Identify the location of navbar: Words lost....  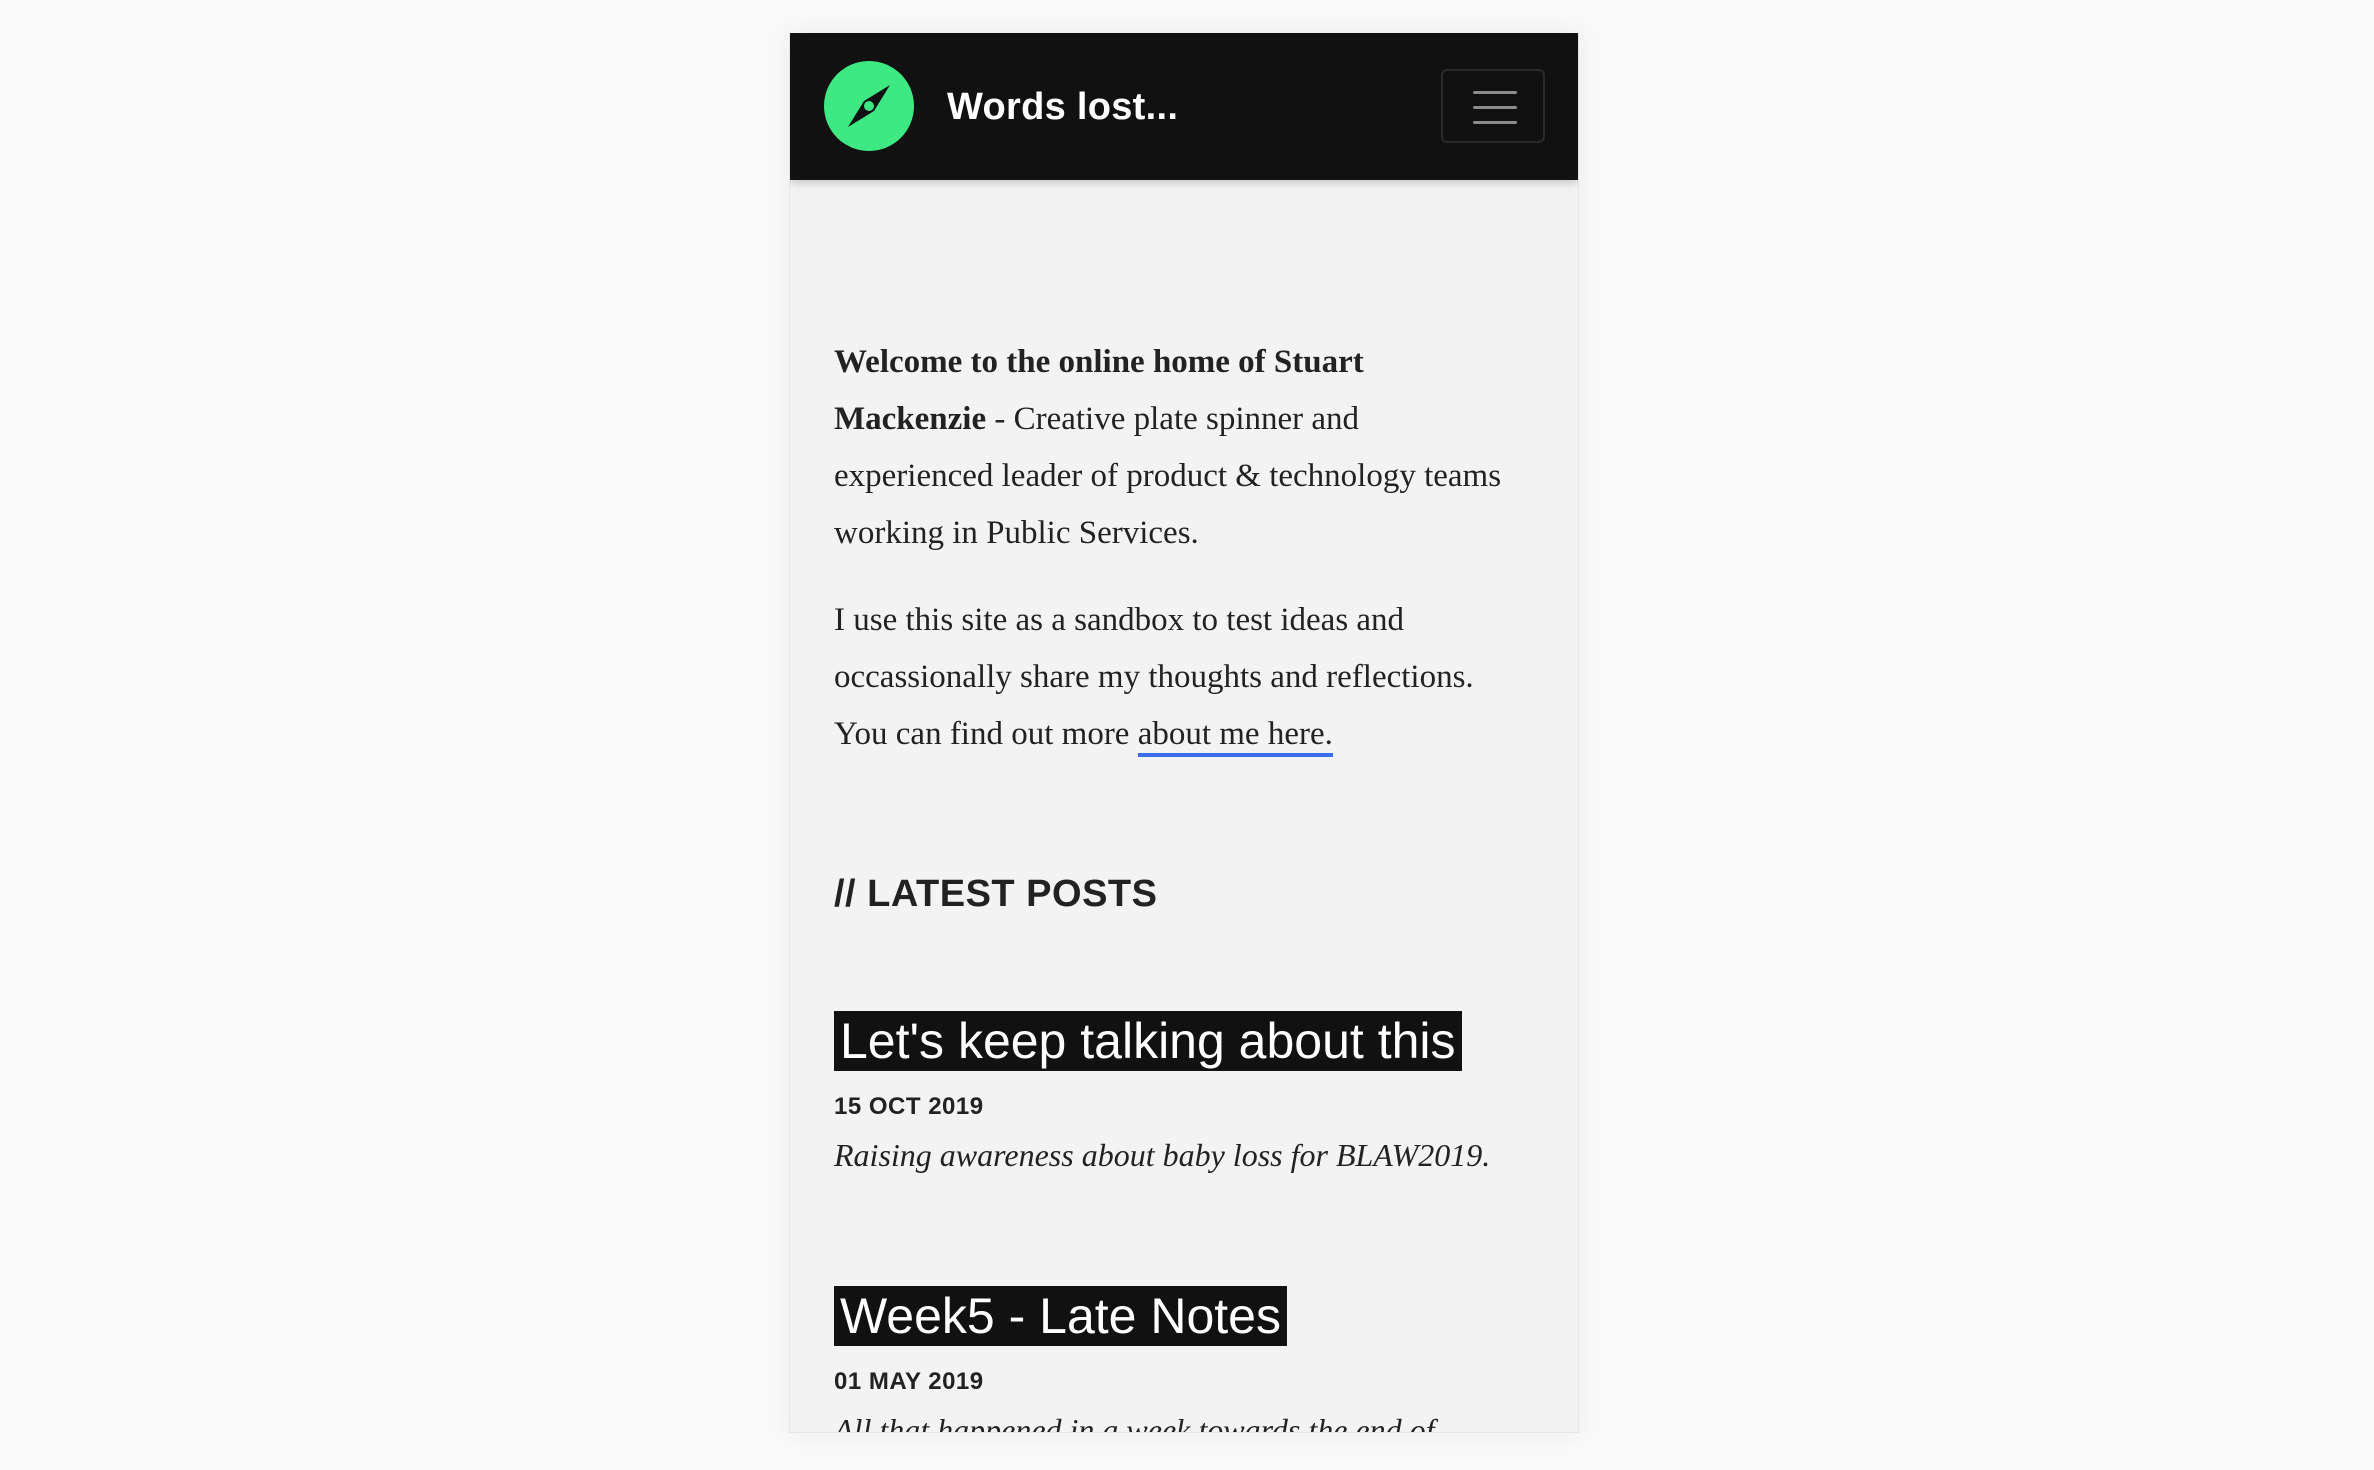
(1184, 106).